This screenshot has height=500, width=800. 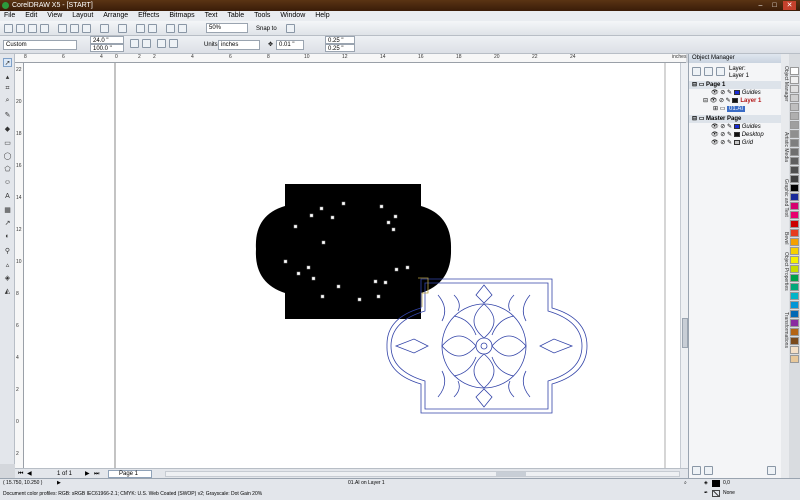 What do you see at coordinates (511, 474) in the screenshot?
I see `horizontal-scroll-thumb` at bounding box center [511, 474].